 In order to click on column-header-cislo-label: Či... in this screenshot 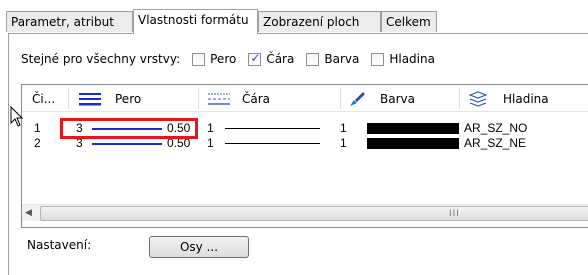, I will do `click(44, 98)`.